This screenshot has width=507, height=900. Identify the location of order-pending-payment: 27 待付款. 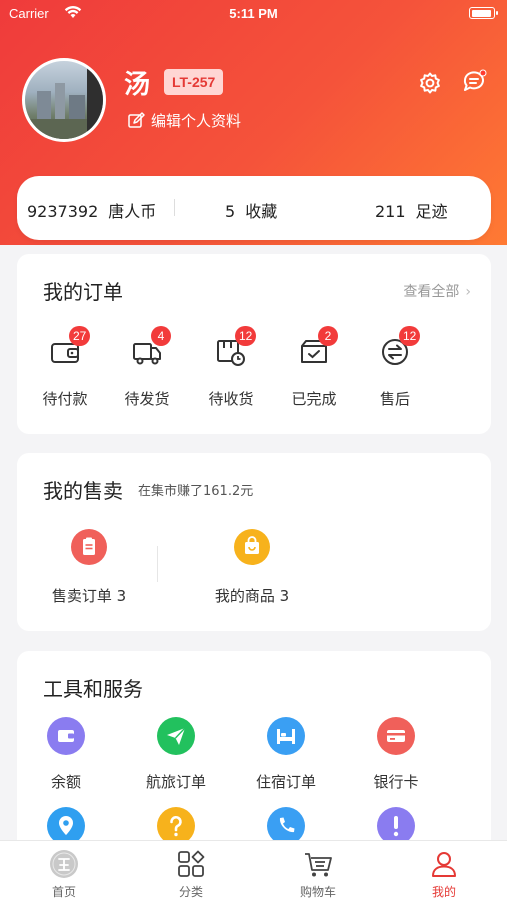
(65, 367).